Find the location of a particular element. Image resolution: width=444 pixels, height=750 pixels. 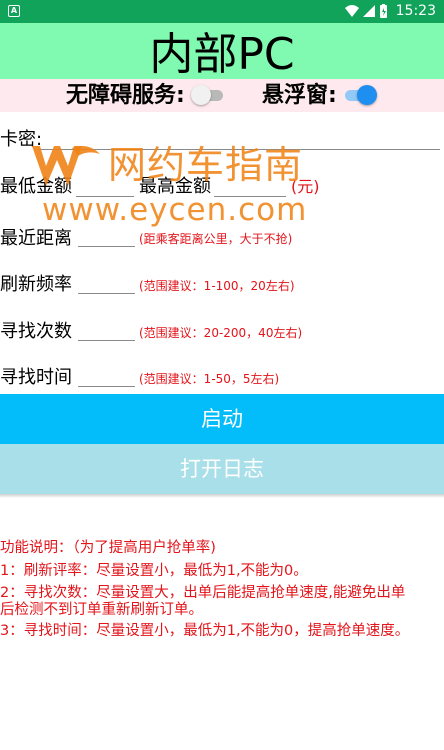

amount-unit-label: (元) is located at coordinates (305, 186).